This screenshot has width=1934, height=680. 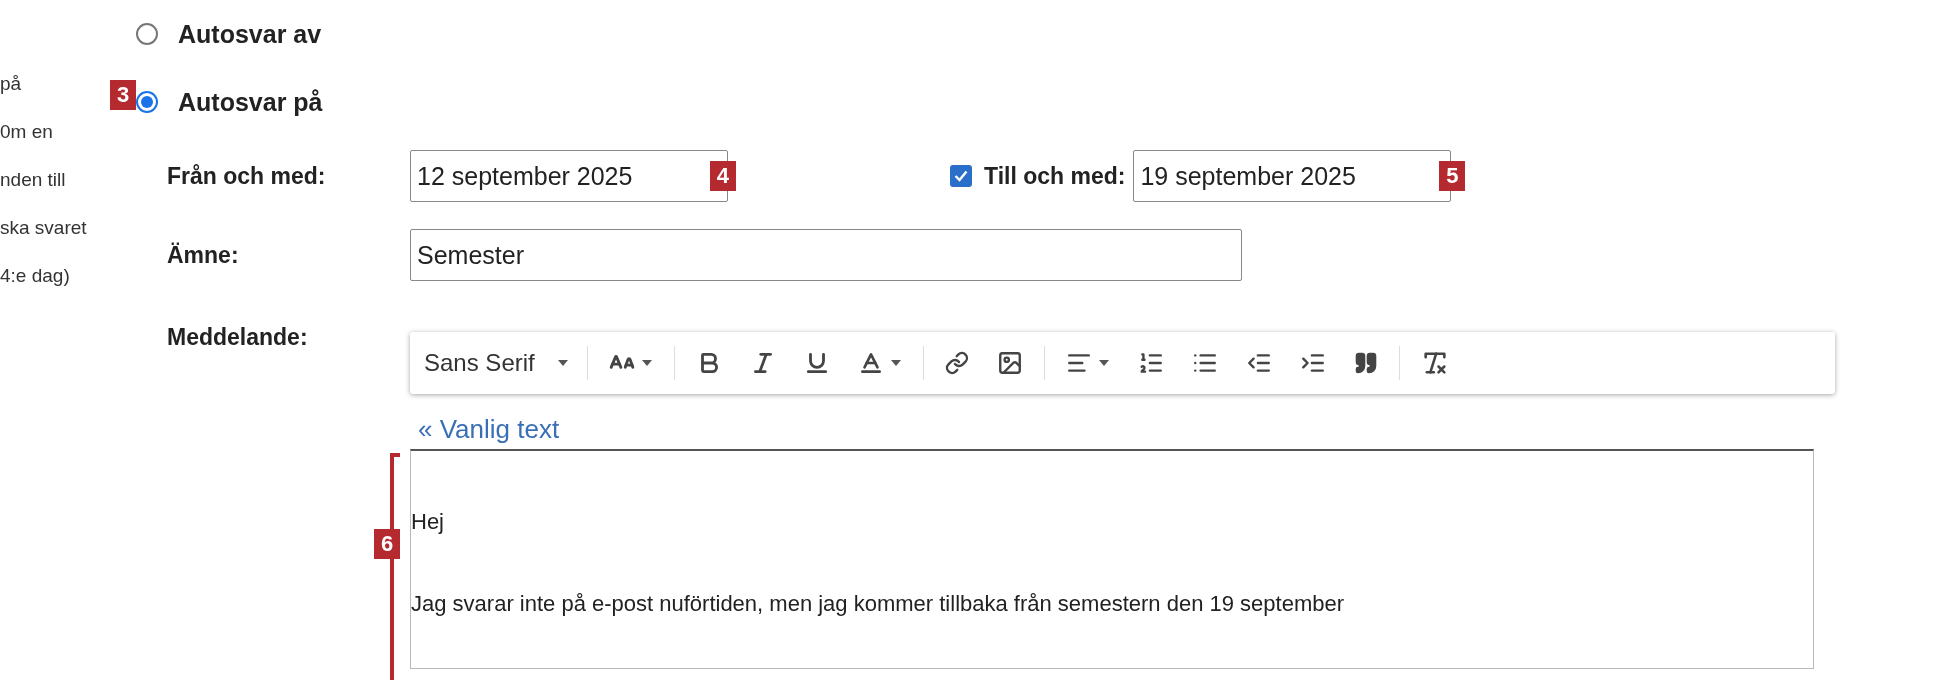 I want to click on checkbox, so click(x=961, y=176).